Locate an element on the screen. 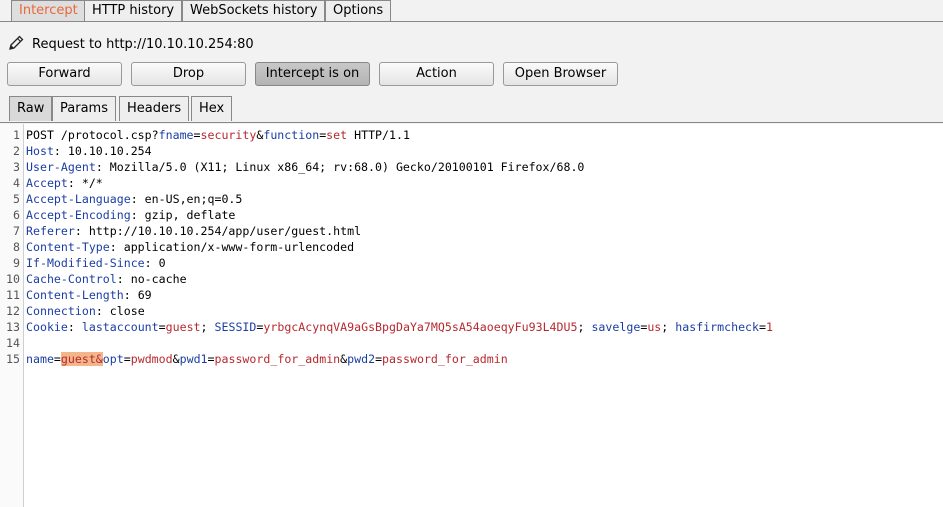 The height and width of the screenshot is (507, 943). token-key: SESSID is located at coordinates (235, 327).